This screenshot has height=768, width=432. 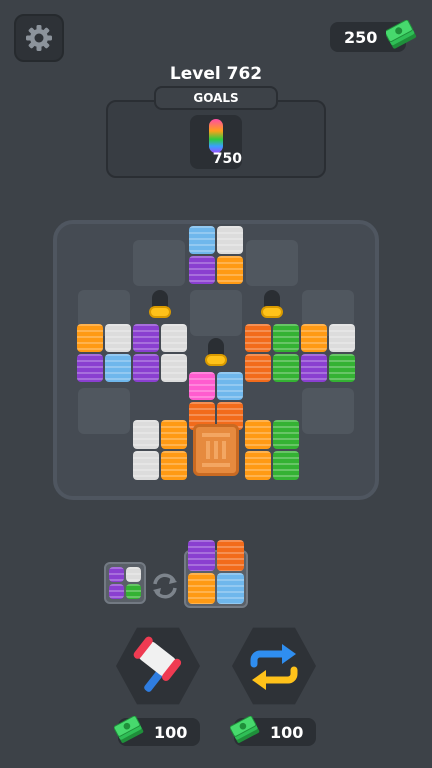 I want to click on currency-amount: 250, so click(x=361, y=37).